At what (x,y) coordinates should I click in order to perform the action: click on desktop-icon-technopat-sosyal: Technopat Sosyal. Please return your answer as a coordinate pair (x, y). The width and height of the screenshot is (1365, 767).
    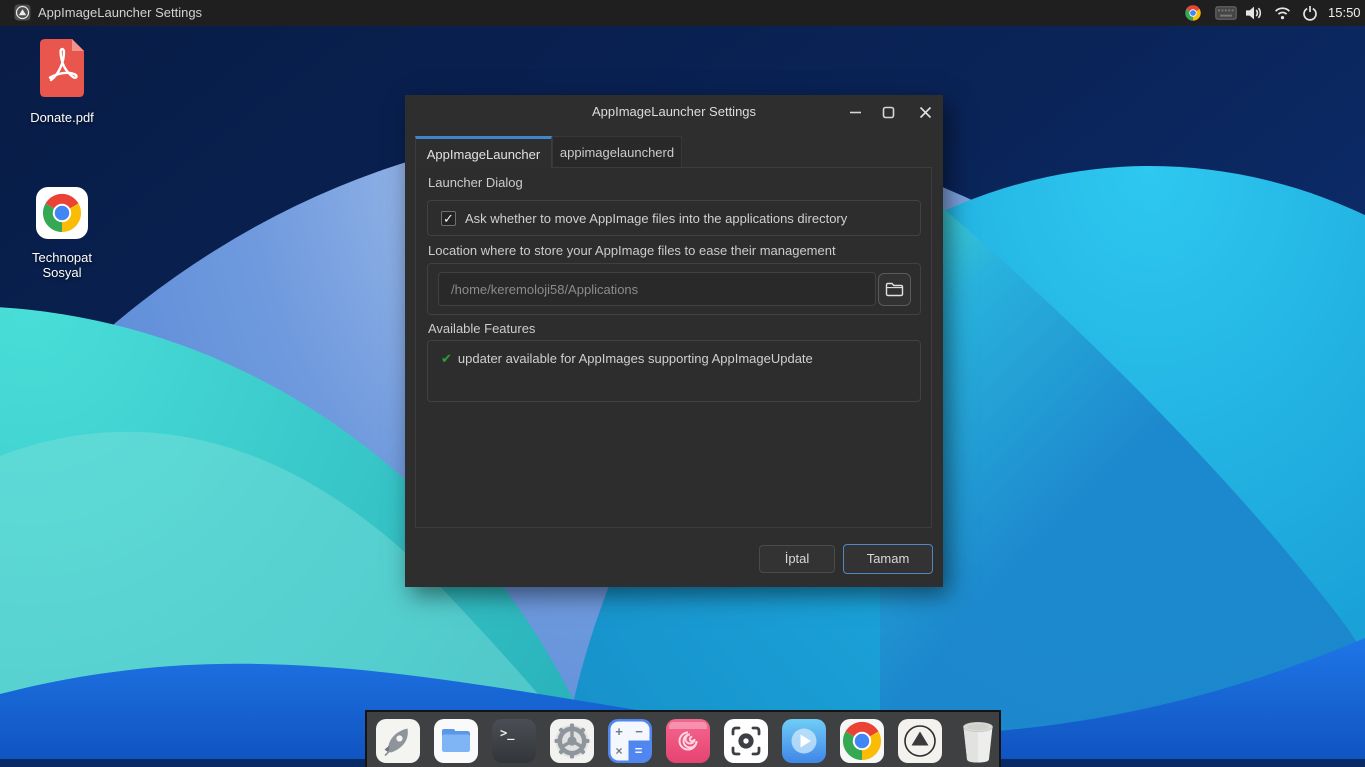
    Looking at the image, I should click on (62, 233).